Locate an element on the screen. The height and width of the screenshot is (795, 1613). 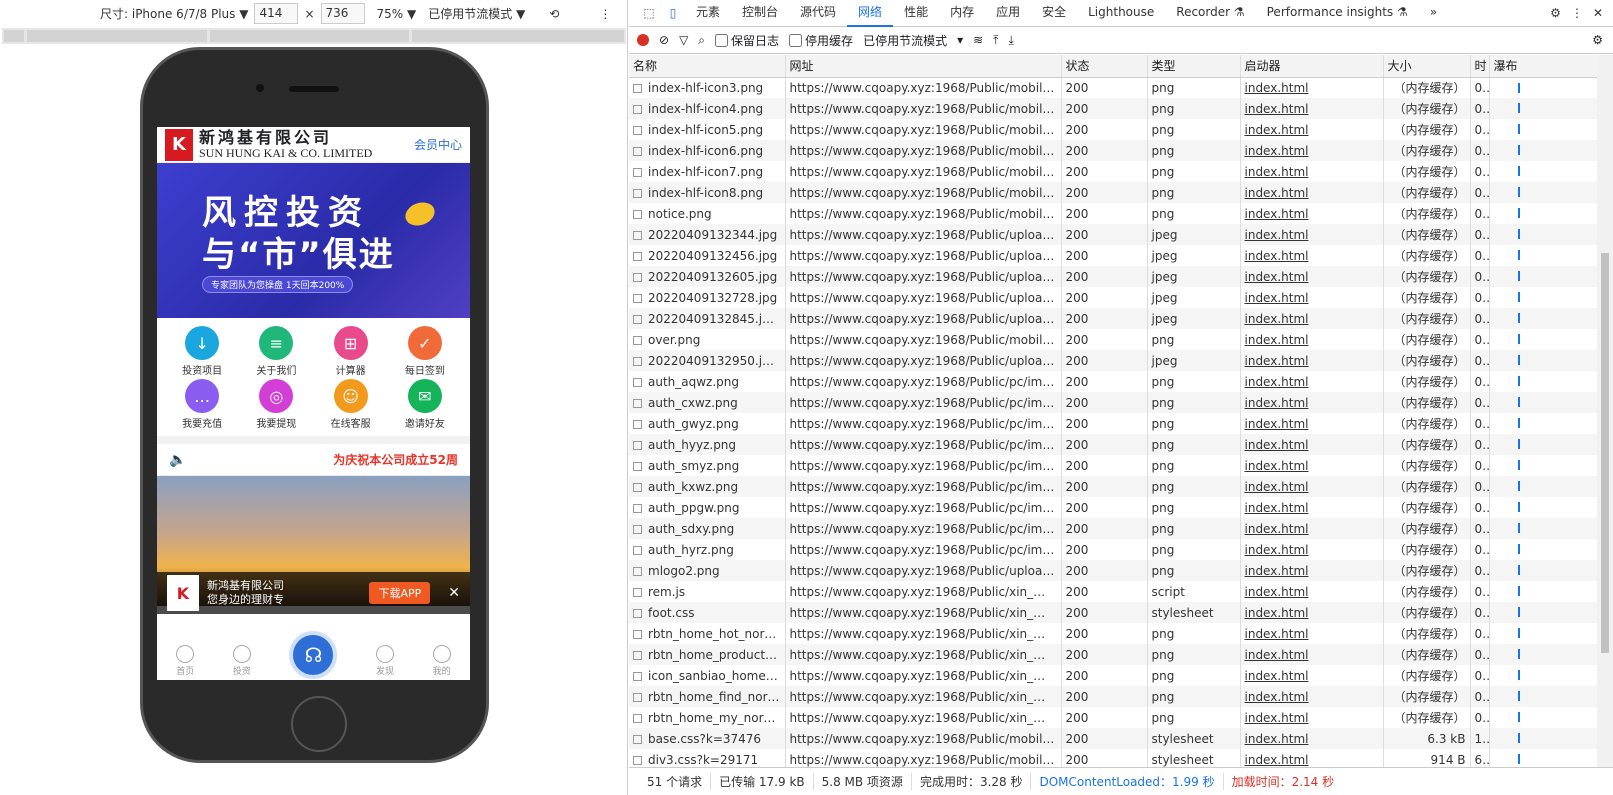
quick-menu-item: ✓ 每日签到 is located at coordinates (425, 351).